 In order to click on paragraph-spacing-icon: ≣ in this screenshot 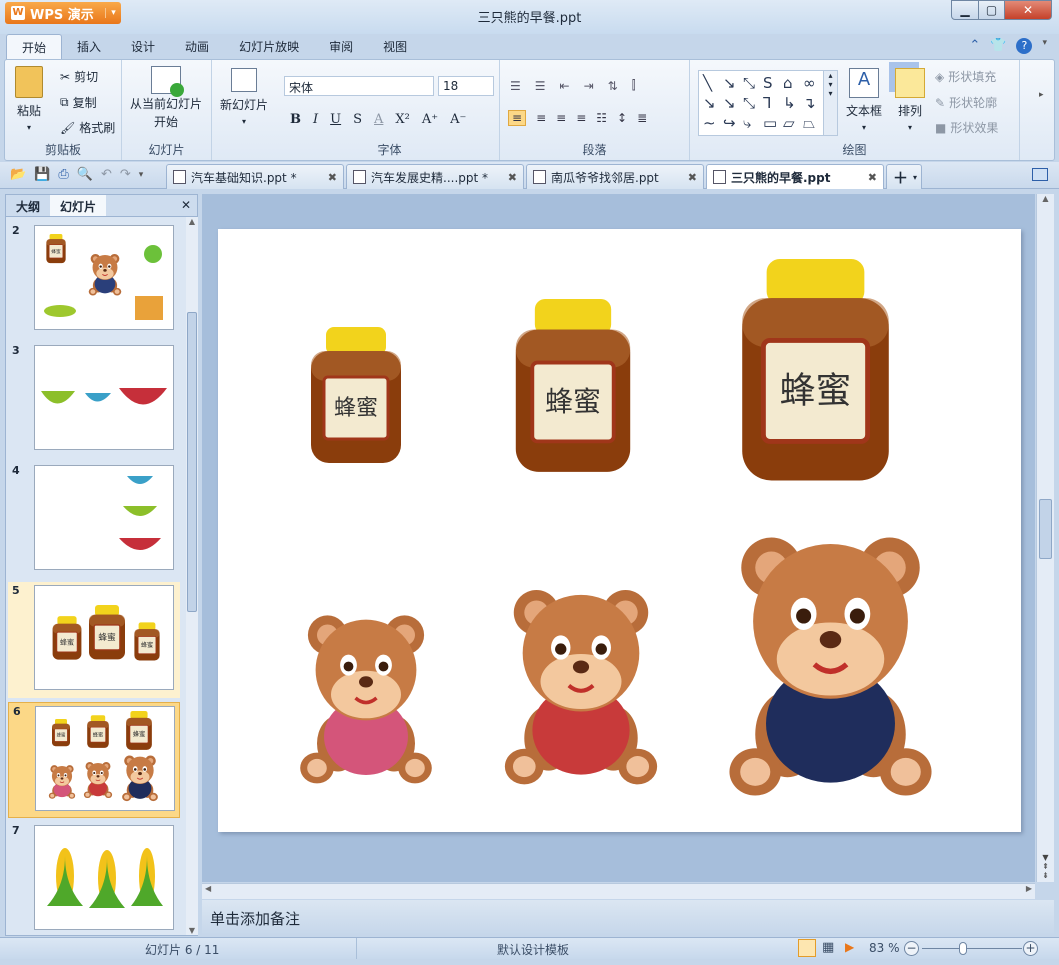, I will do `click(642, 118)`.